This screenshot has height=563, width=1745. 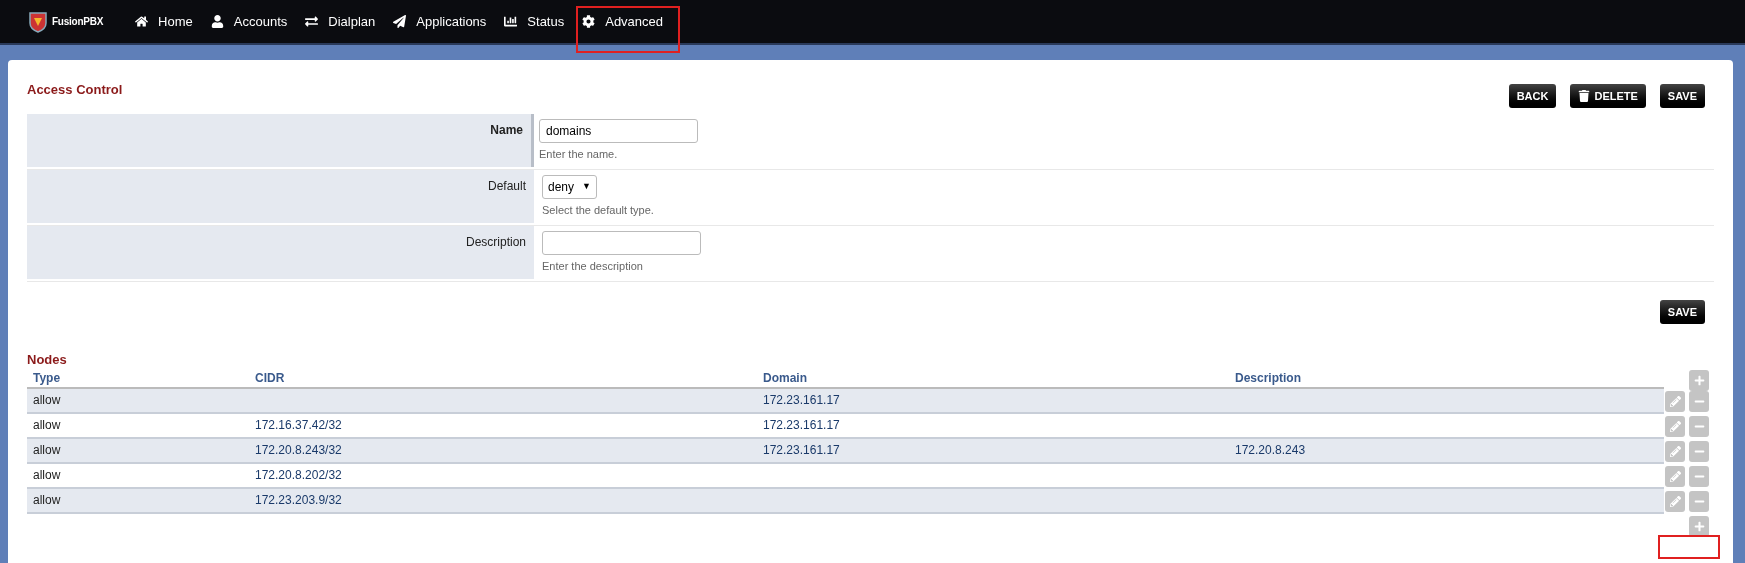 What do you see at coordinates (298, 500) in the screenshot?
I see `table-cell: 172.23.203.9/32` at bounding box center [298, 500].